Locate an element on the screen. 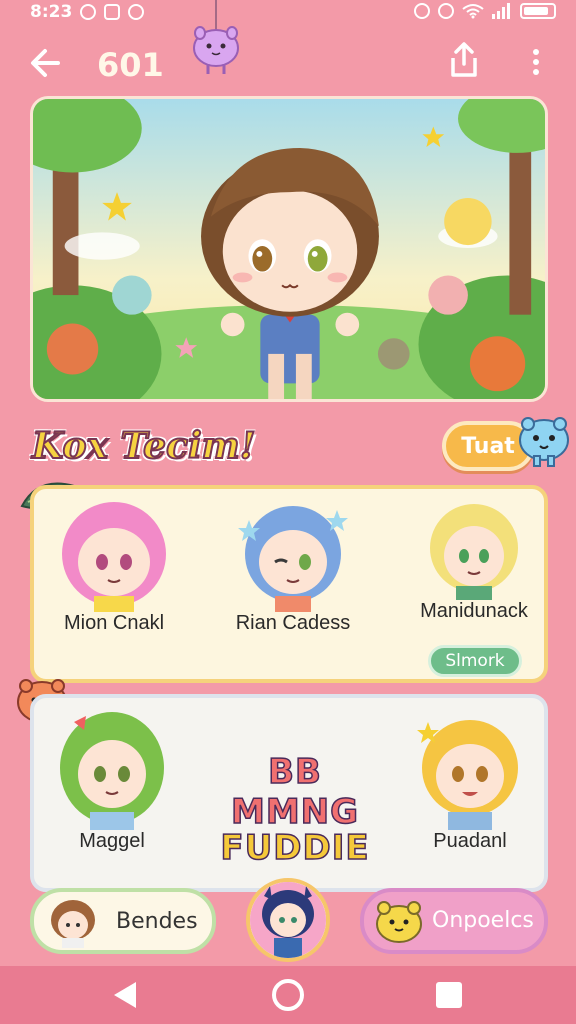  character-card: Maggel is located at coordinates (112, 780).